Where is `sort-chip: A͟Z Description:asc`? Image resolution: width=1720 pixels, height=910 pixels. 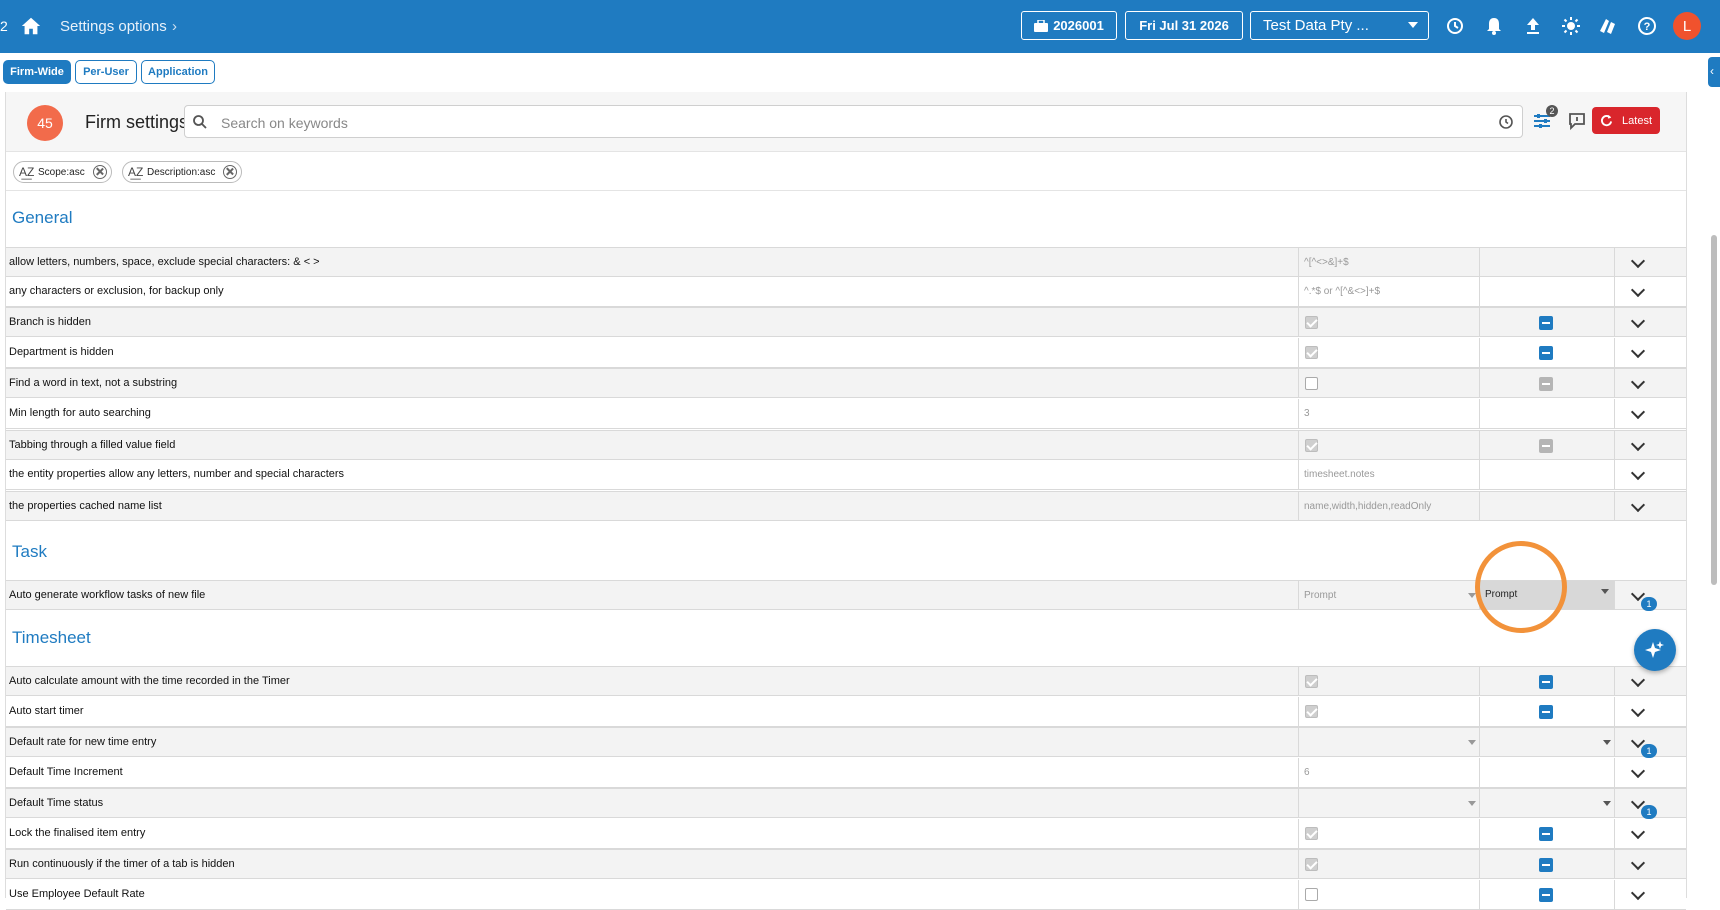
sort-chip: A͟Z Description:asc is located at coordinates (182, 172).